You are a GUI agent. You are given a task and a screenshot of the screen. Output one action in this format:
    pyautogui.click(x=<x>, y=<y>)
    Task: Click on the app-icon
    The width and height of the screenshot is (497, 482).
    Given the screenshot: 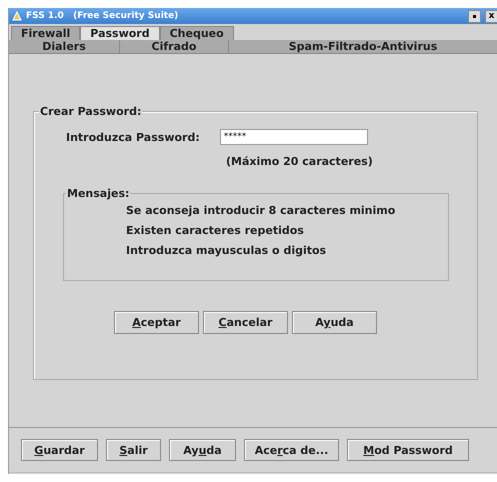 What is the action you would take?
    pyautogui.click(x=17, y=16)
    